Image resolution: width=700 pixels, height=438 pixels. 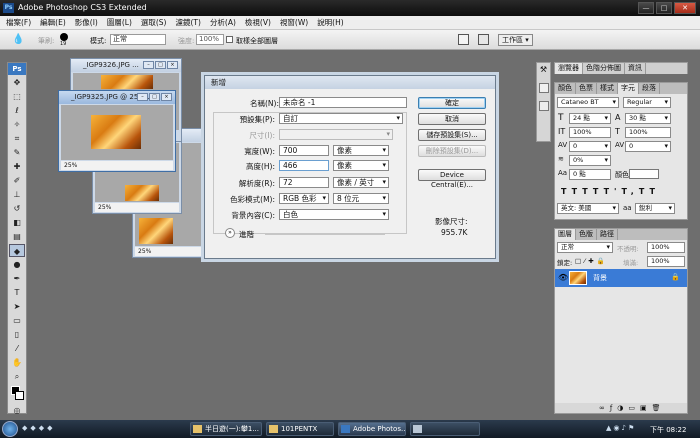 I want to click on blur-icon: ◆, so click(x=17, y=250).